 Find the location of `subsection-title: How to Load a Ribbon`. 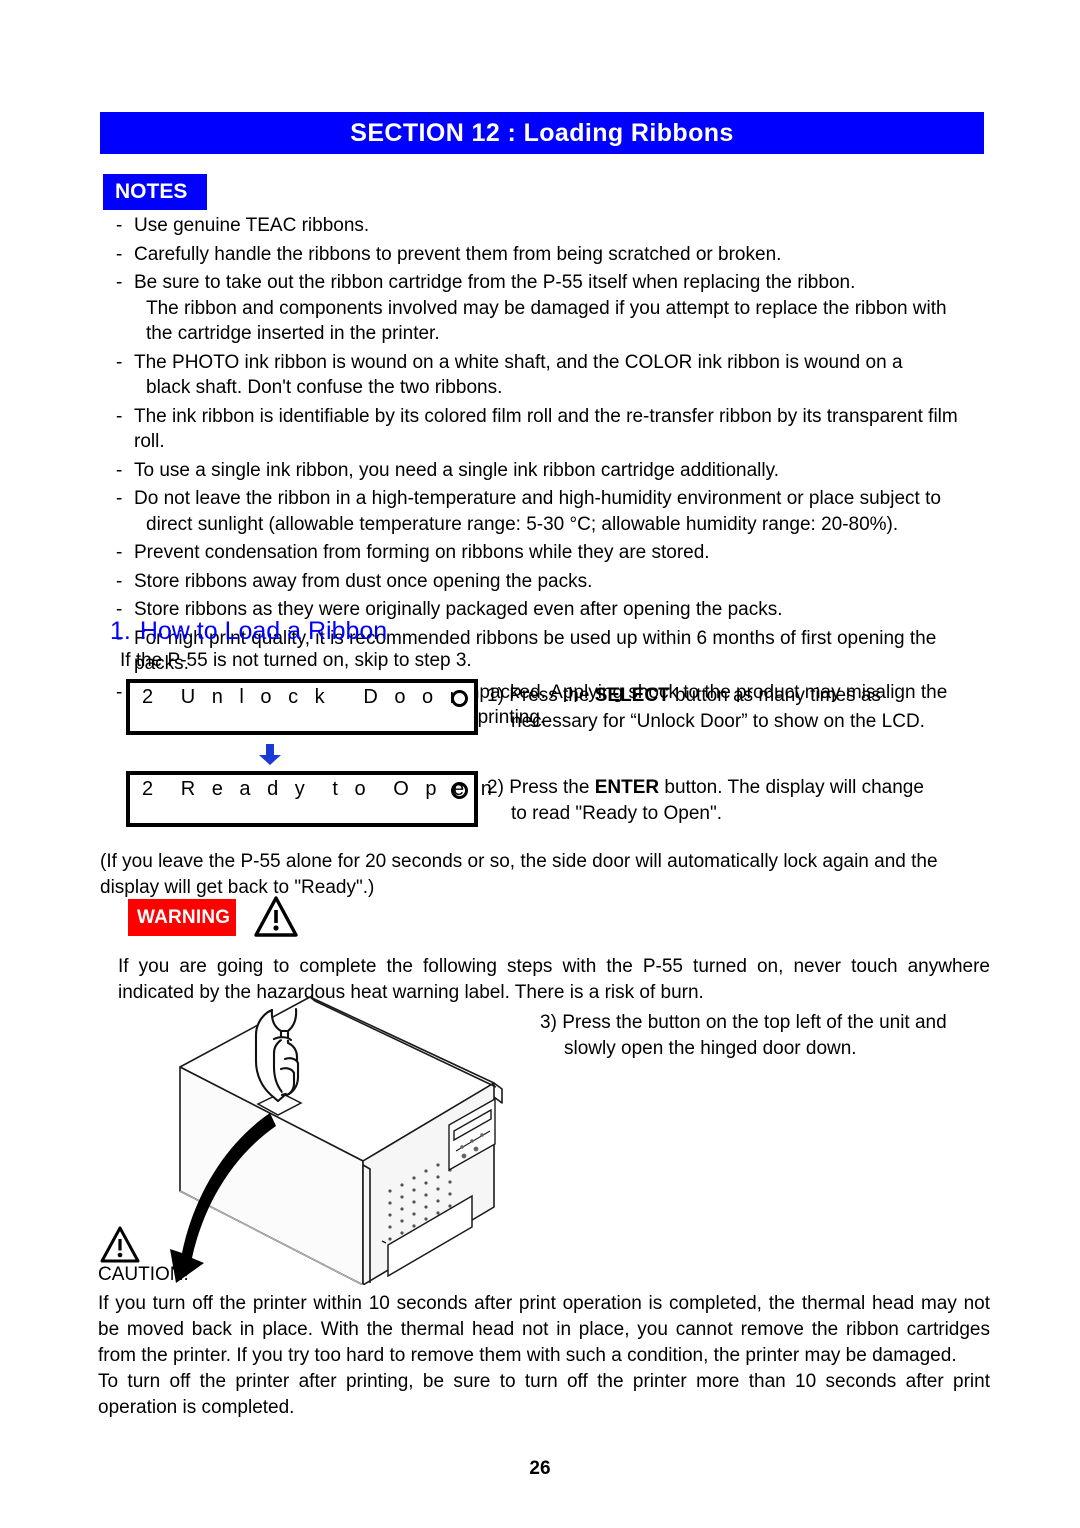

subsection-title: How to Load a Ribbon is located at coordinates (263, 631).